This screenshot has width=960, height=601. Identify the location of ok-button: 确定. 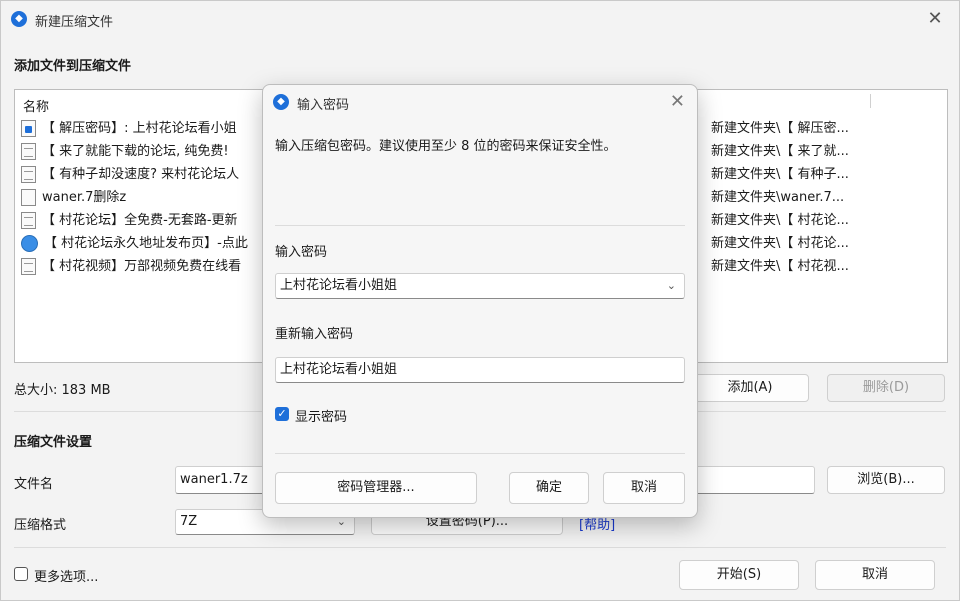
(549, 488).